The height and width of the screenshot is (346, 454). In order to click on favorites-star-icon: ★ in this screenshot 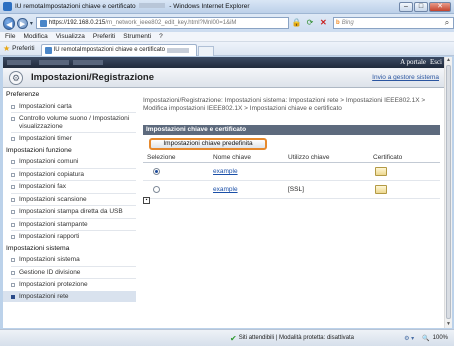, I will do `click(6, 48)`.